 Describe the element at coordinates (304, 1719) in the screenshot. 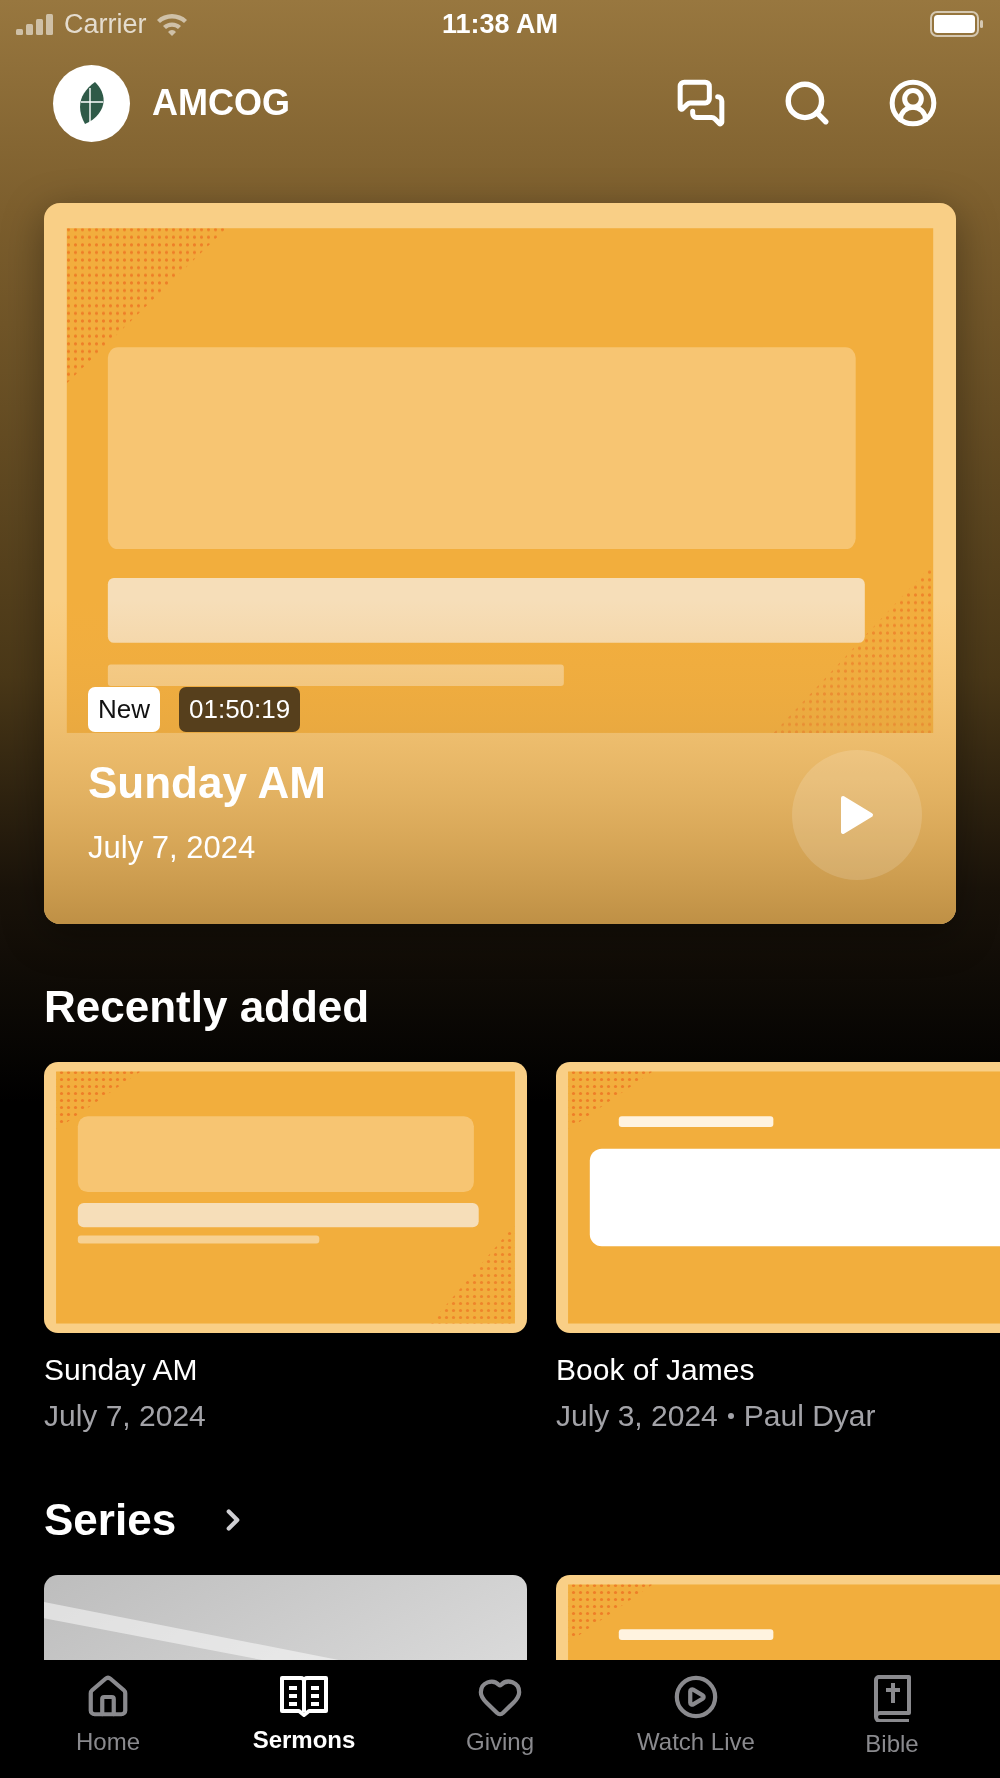

I see `tab-item: Sermons` at that location.